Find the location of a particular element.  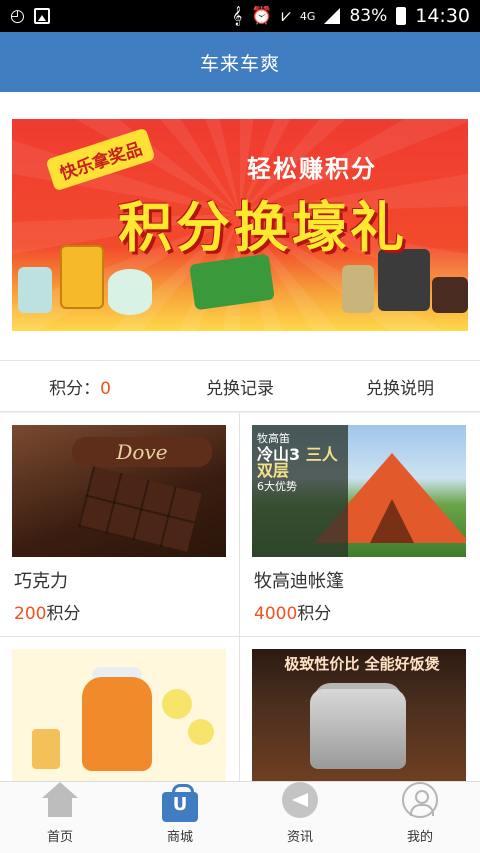

points-bar: 积分：0 兑换记录 兑换说明 is located at coordinates (240, 386).